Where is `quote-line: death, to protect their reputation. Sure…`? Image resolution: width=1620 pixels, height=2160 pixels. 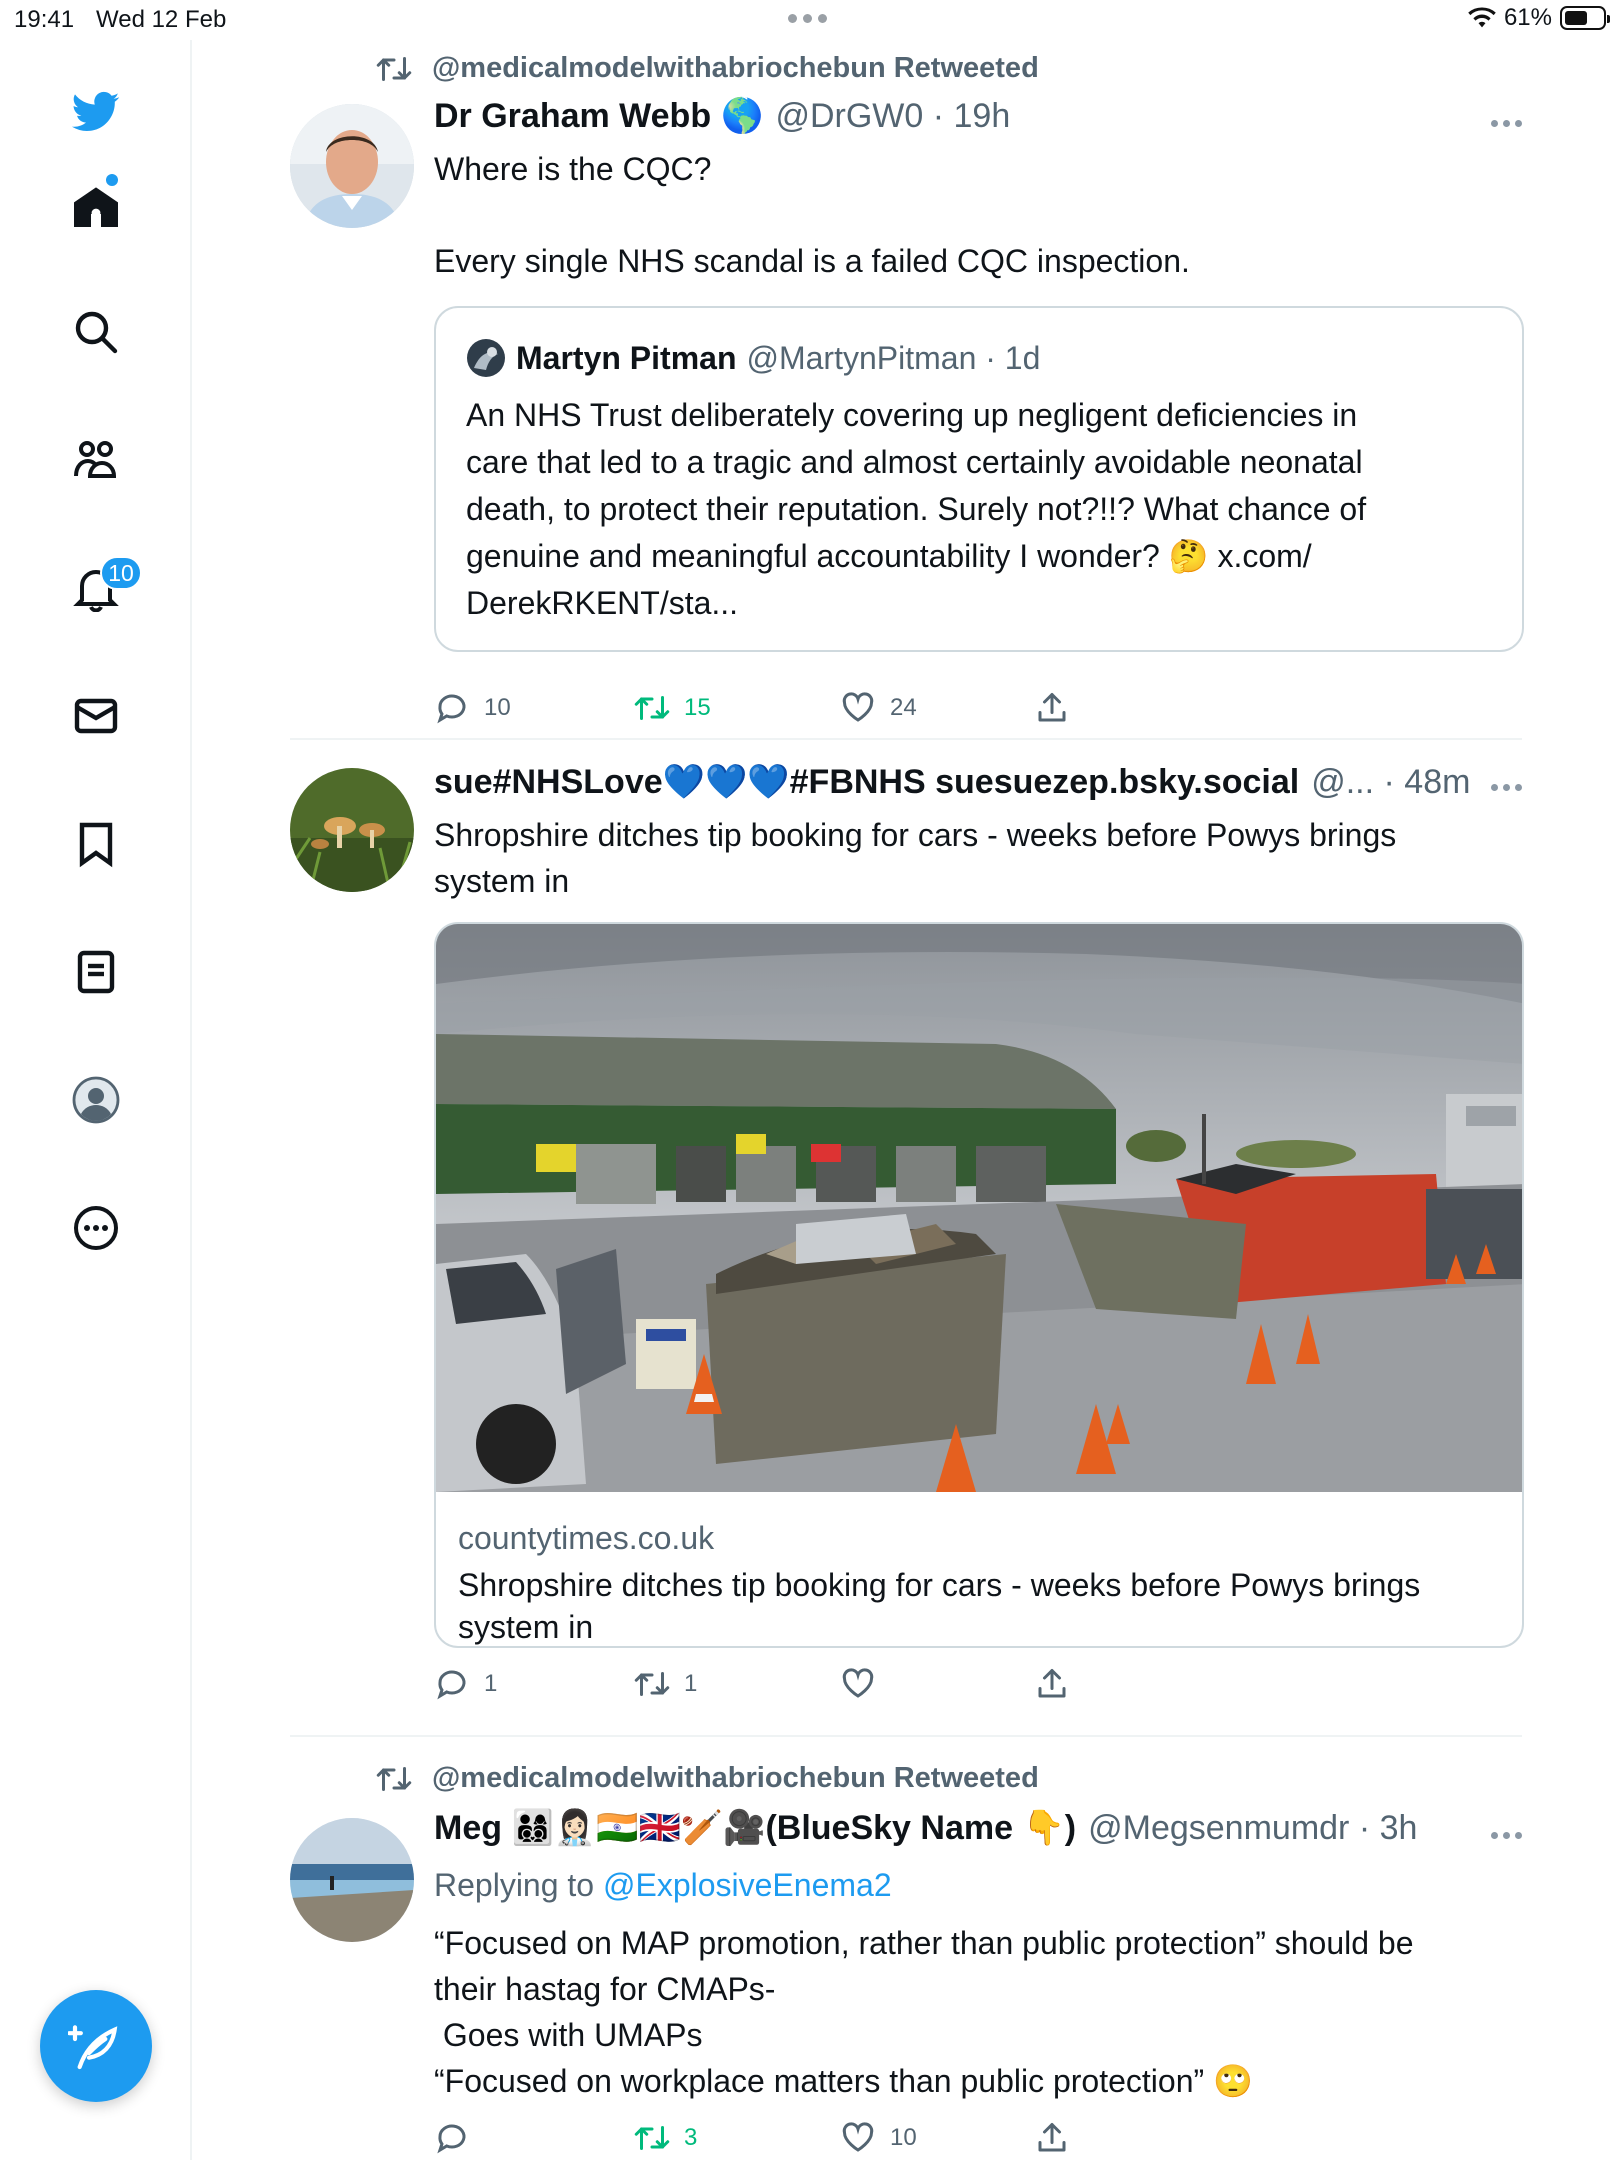
quote-line: death, to protect their reputation. Sure… is located at coordinates (916, 509).